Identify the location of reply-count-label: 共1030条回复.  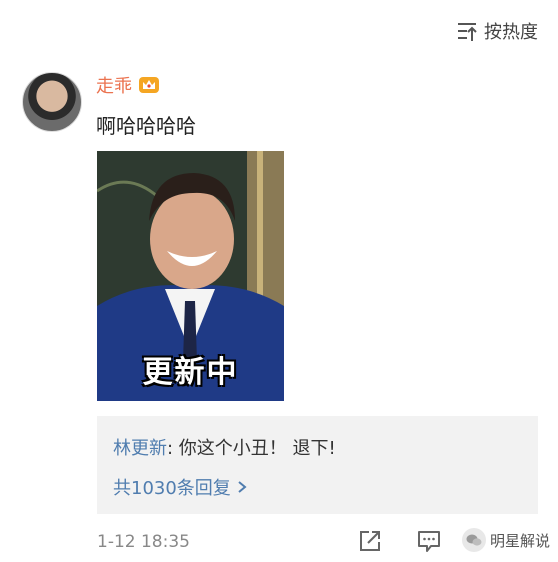
(172, 488).